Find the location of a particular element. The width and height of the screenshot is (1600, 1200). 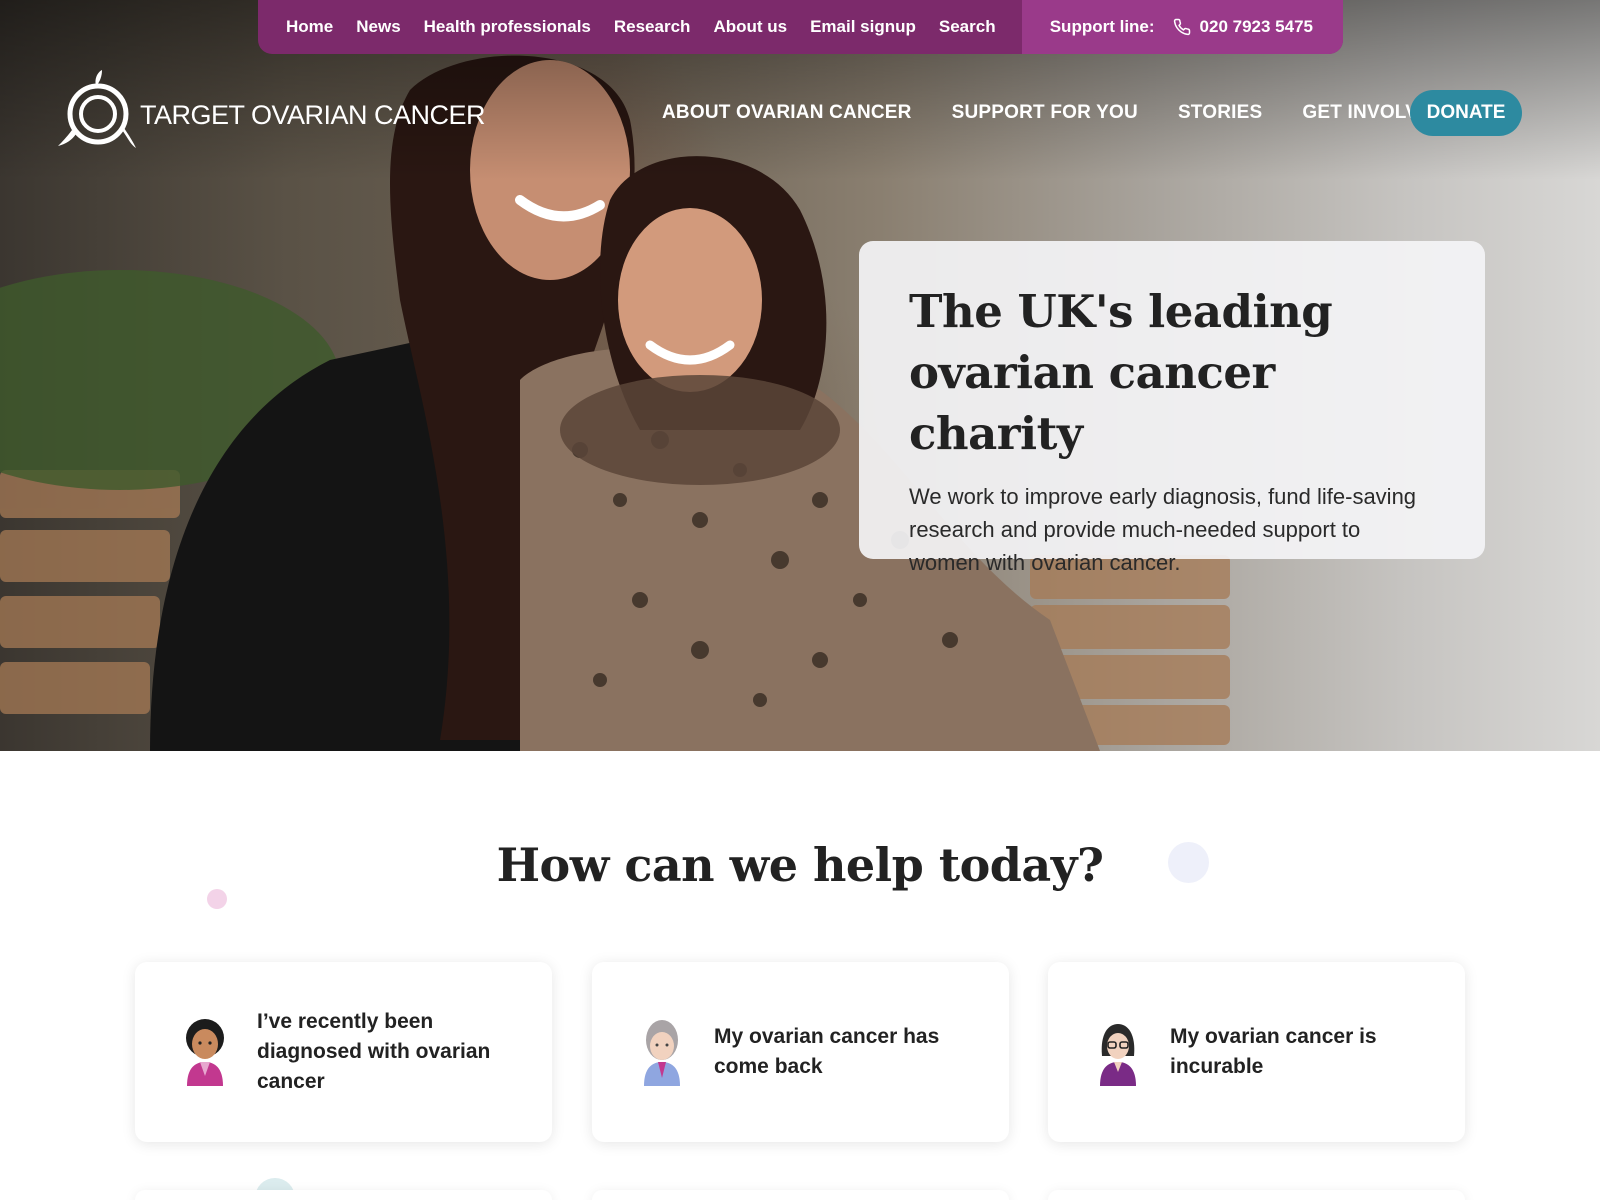

utility-link-news: News is located at coordinates (378, 27).